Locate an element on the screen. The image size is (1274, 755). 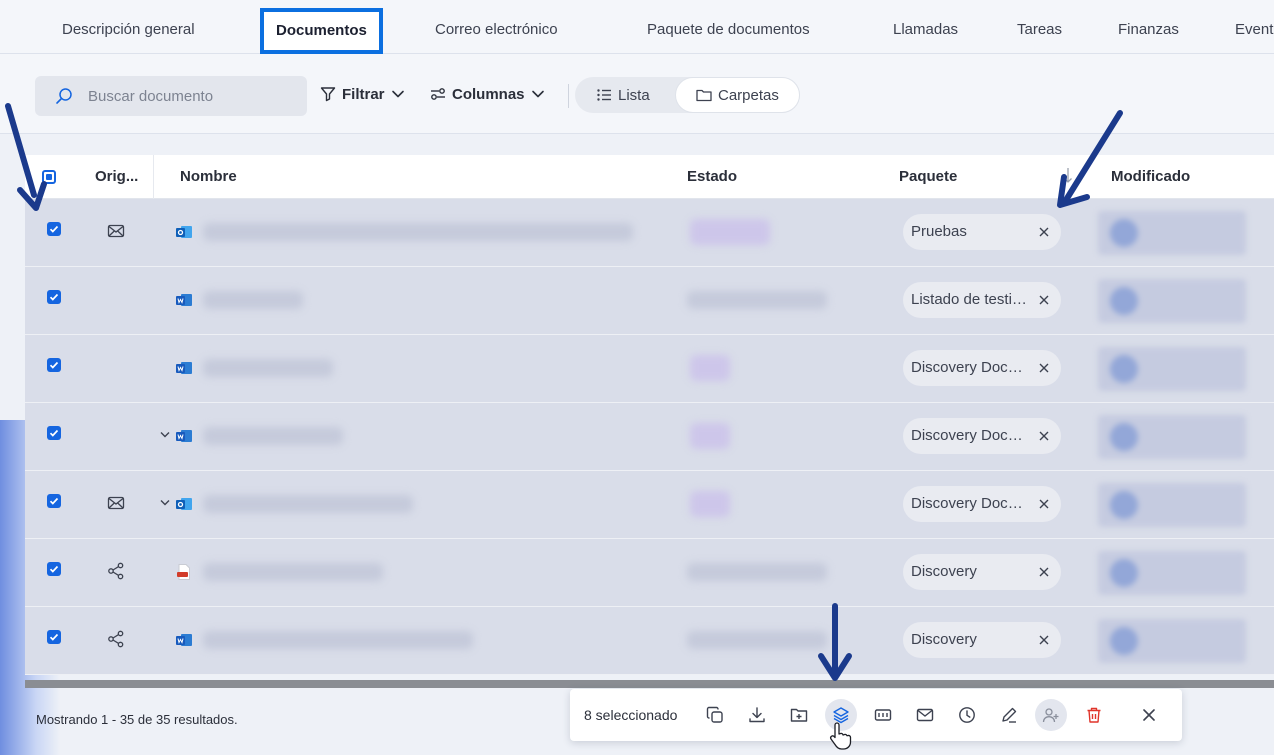
columns-label: Columnas is located at coordinates (488, 94).